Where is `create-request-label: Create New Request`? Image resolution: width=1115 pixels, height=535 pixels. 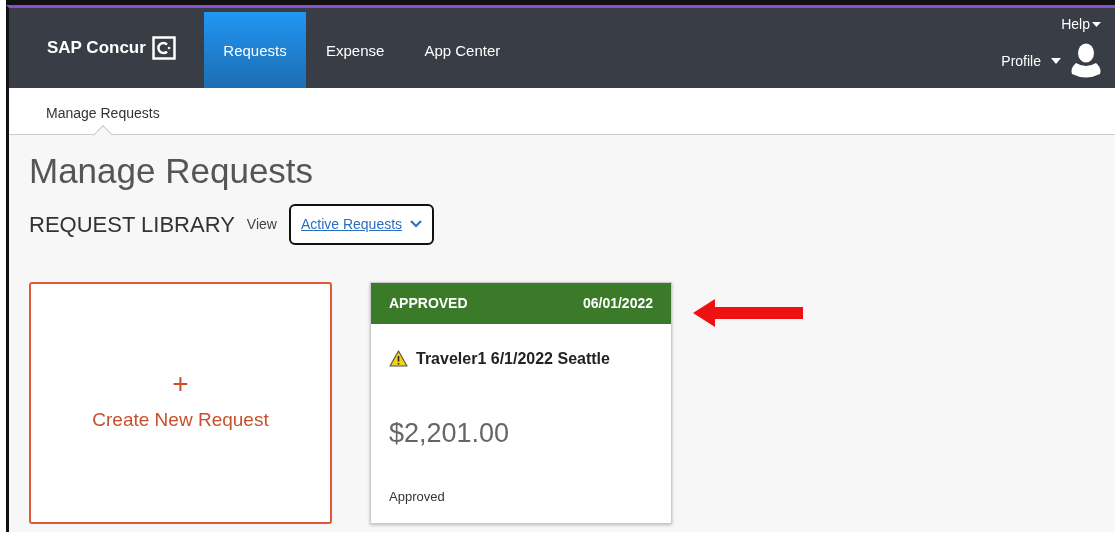
create-request-label: Create New Request is located at coordinates (180, 420).